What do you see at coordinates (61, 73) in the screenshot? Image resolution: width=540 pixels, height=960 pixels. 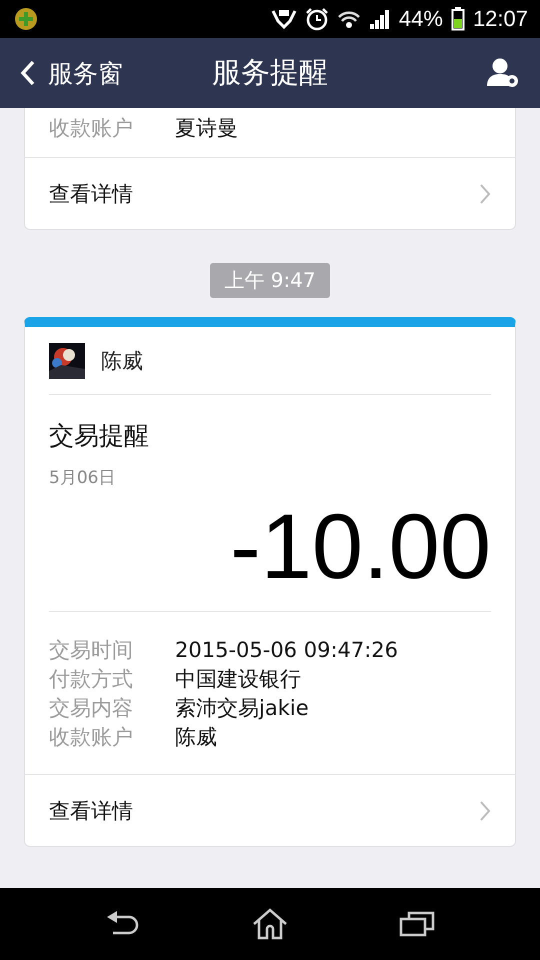 I see `back-button: 服务窗` at bounding box center [61, 73].